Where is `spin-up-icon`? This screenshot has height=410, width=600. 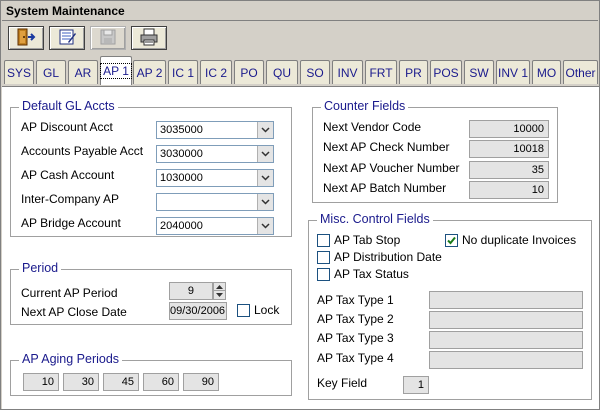
spin-up-icon is located at coordinates (219, 287).